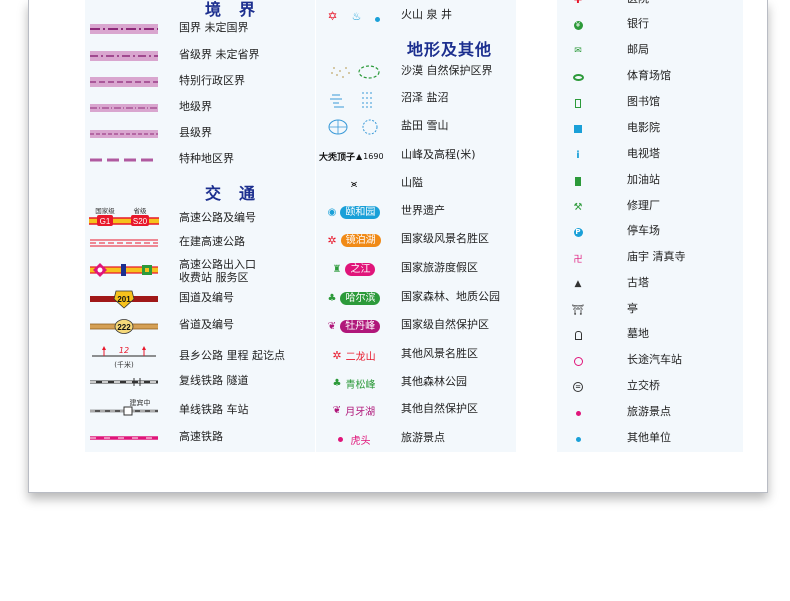 The image size is (790, 601). What do you see at coordinates (124, 409) in the screenshot?
I see `single-railway-icon: 建宾中` at bounding box center [124, 409].